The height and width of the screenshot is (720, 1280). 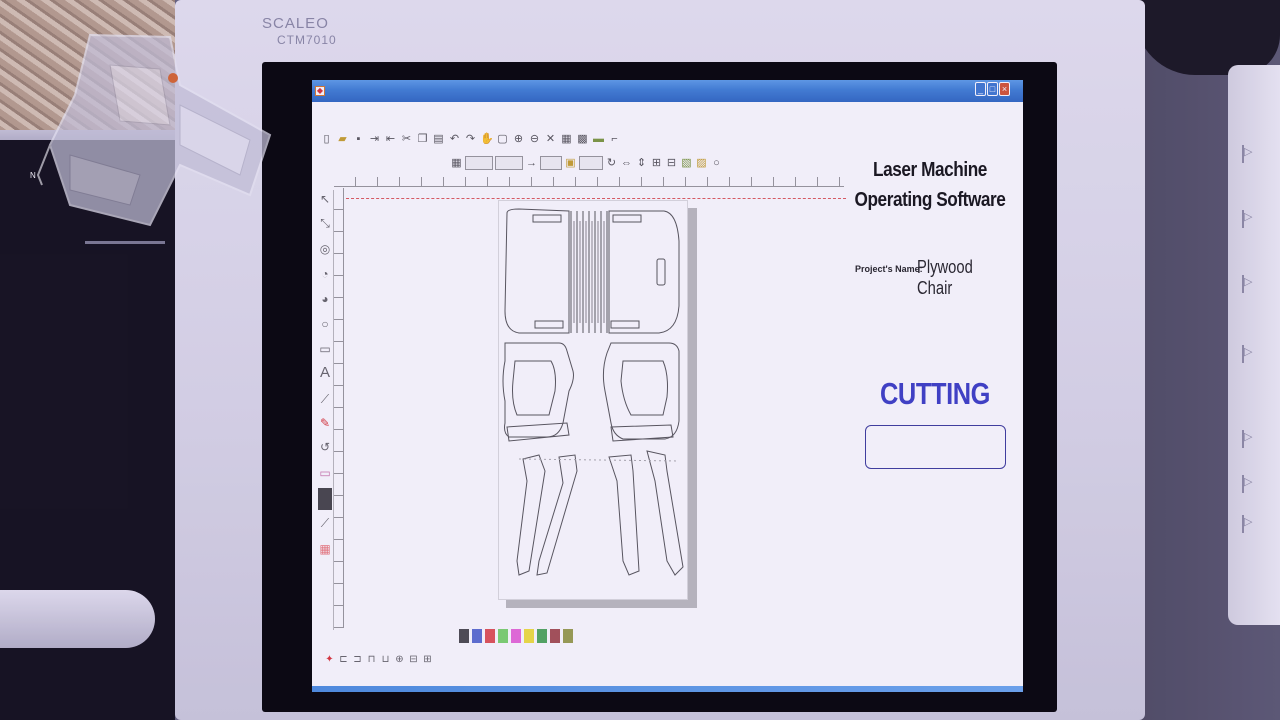 I want to click on software-title-line2: Operating Software, so click(x=930, y=200).